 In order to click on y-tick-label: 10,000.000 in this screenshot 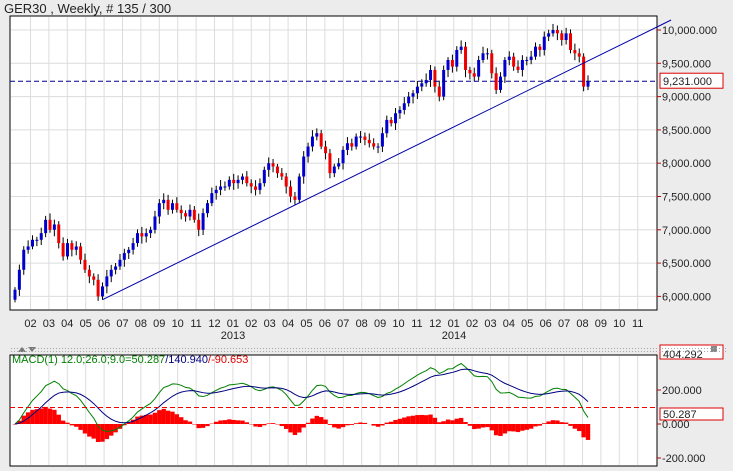, I will do `click(689, 31)`.